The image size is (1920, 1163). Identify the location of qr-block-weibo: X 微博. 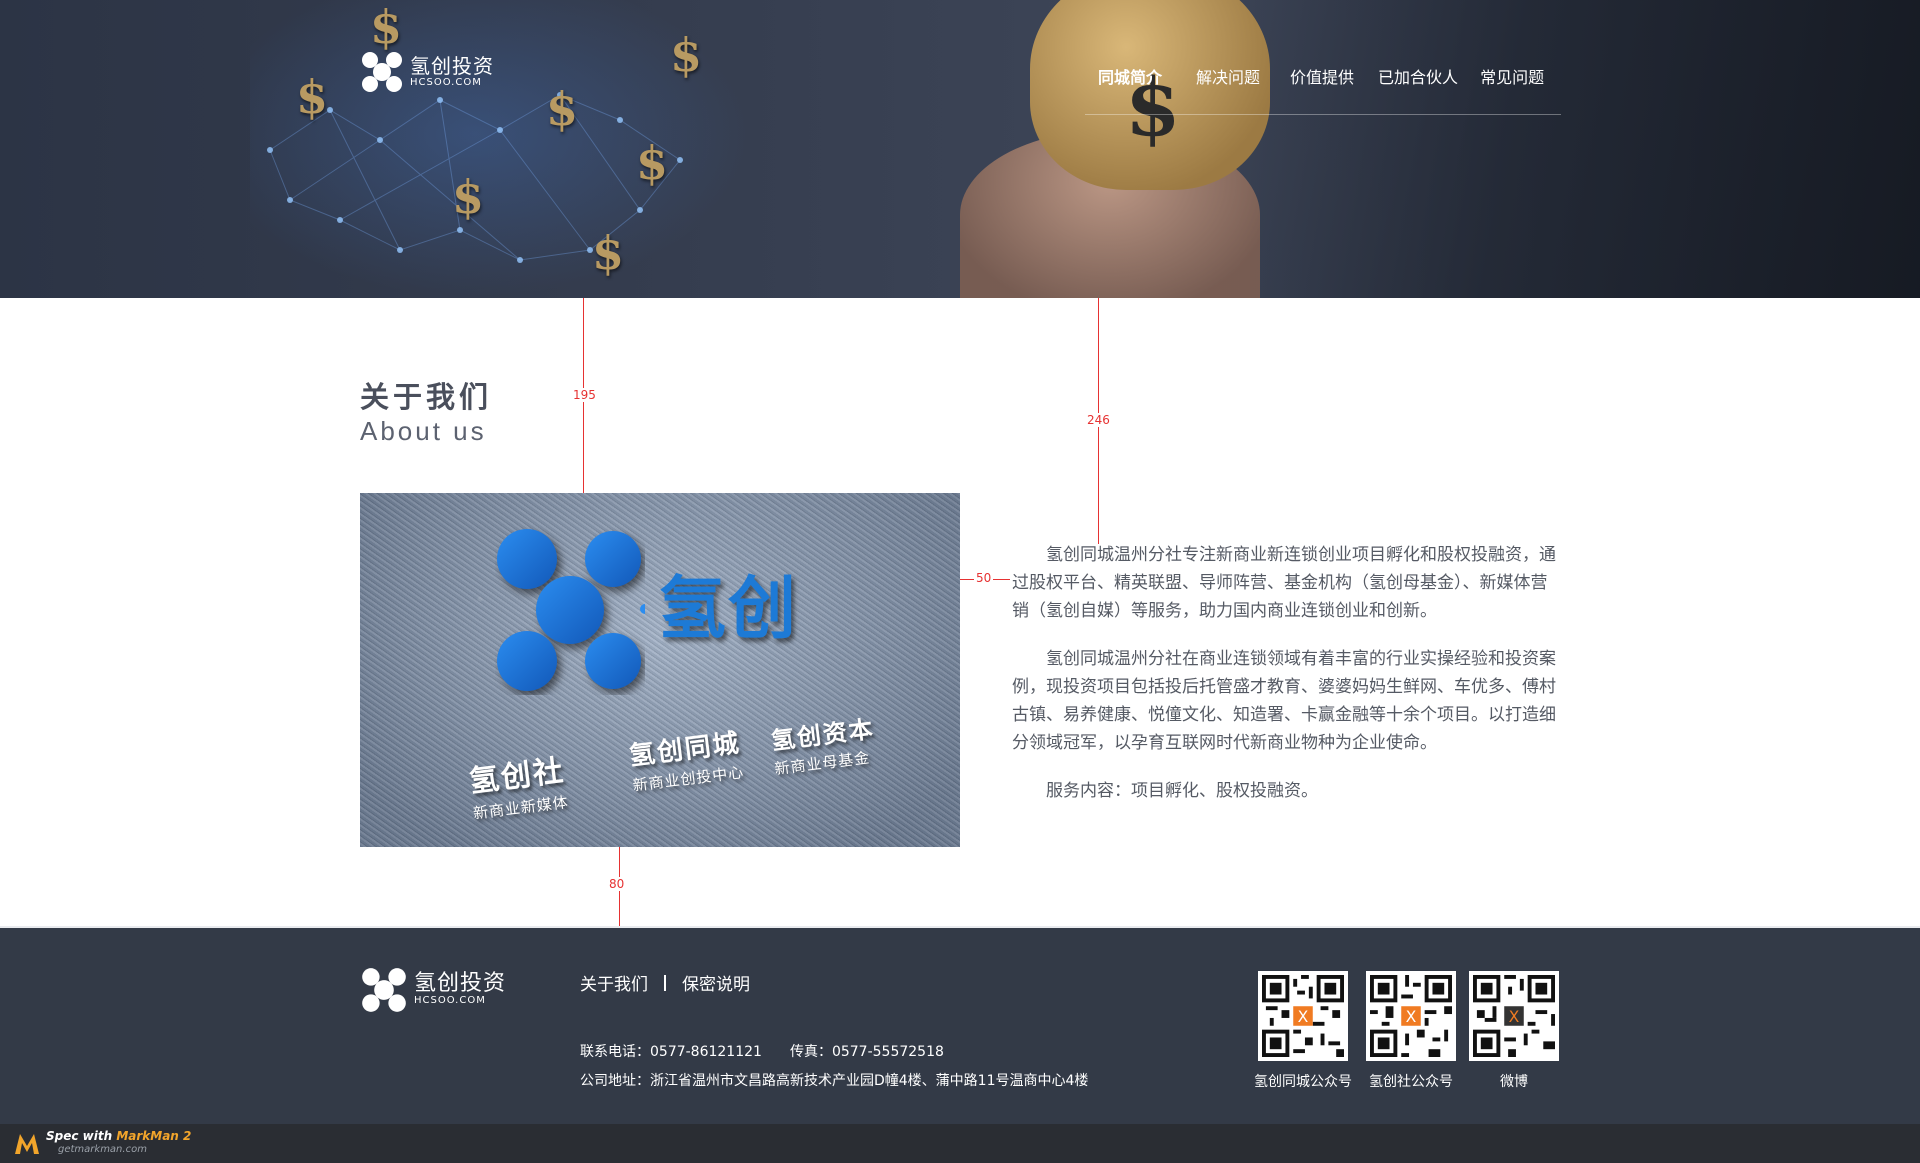
(1514, 1031).